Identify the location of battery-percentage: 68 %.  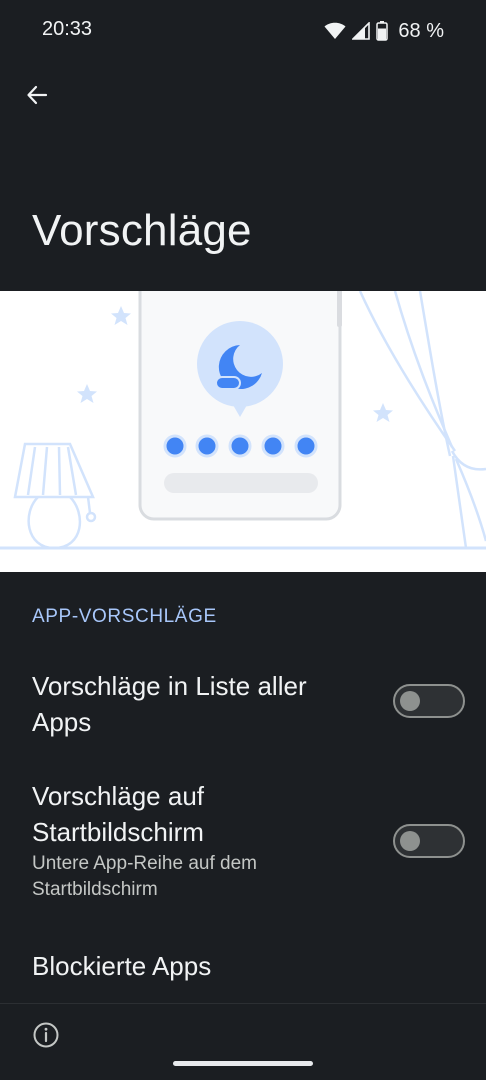
(421, 30).